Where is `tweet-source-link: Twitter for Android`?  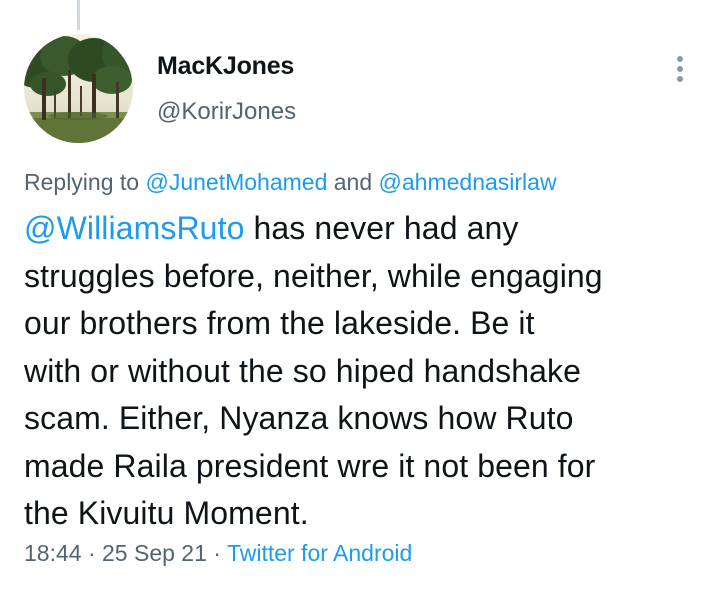
tweet-source-link: Twitter for Android is located at coordinates (319, 553).